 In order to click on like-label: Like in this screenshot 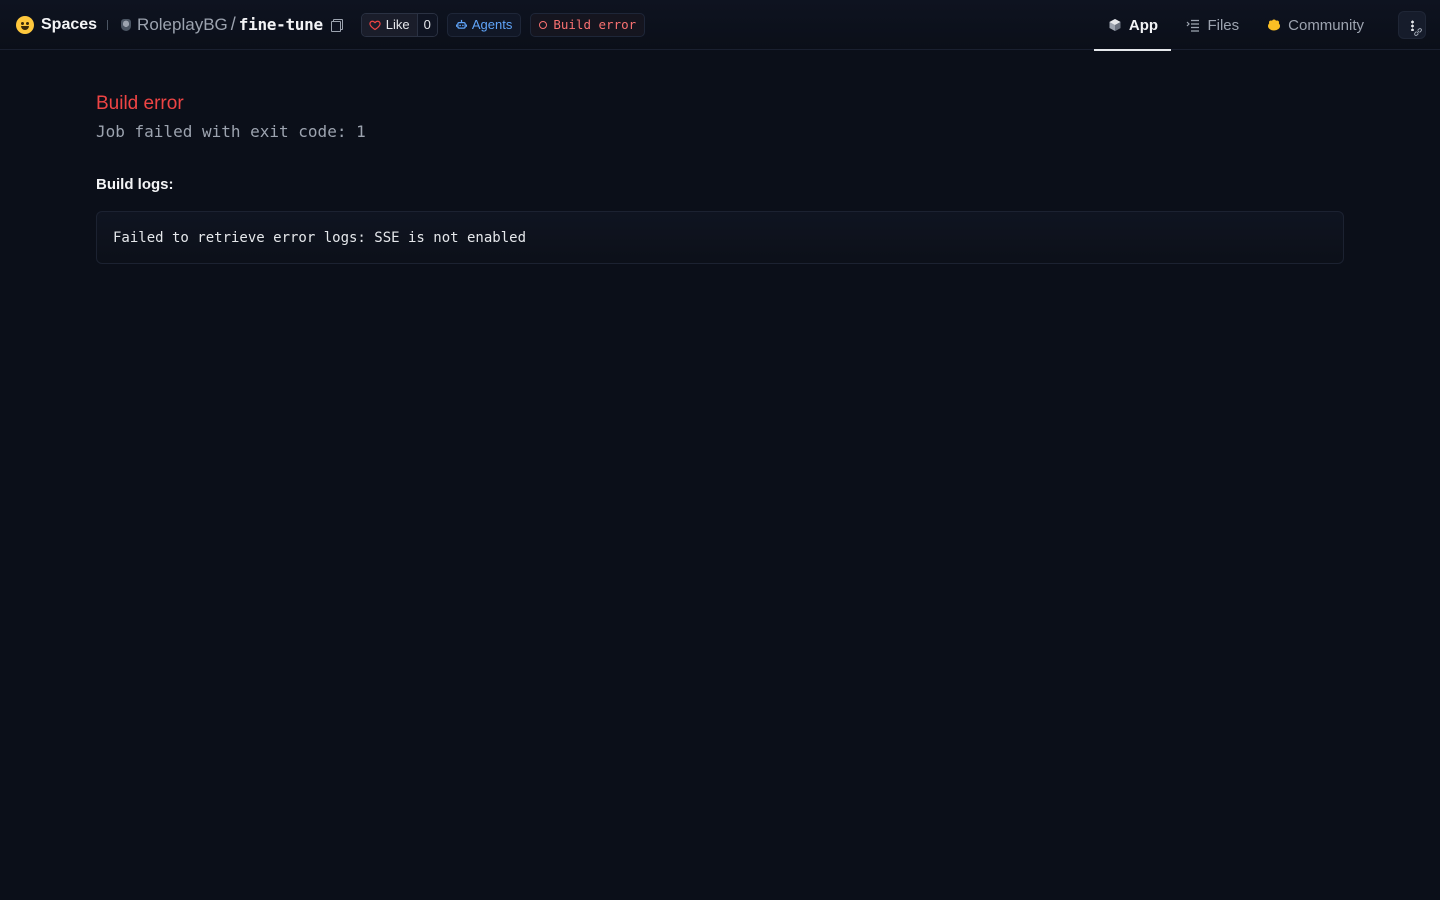, I will do `click(397, 24)`.